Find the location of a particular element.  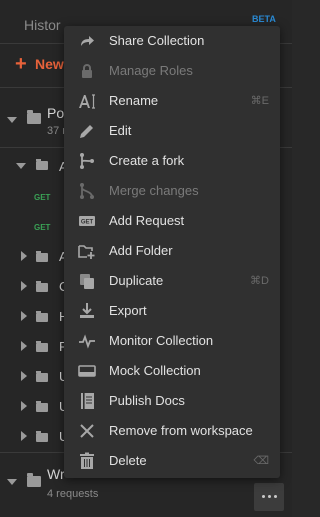

menu-item-edit: Edit is located at coordinates (172, 131).